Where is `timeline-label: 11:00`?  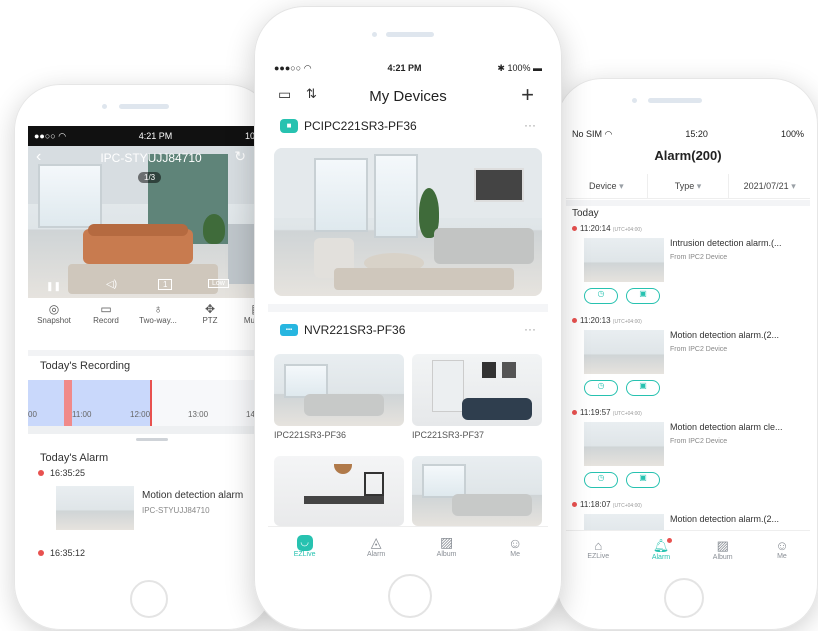
timeline-label: 11:00 is located at coordinates (82, 414).